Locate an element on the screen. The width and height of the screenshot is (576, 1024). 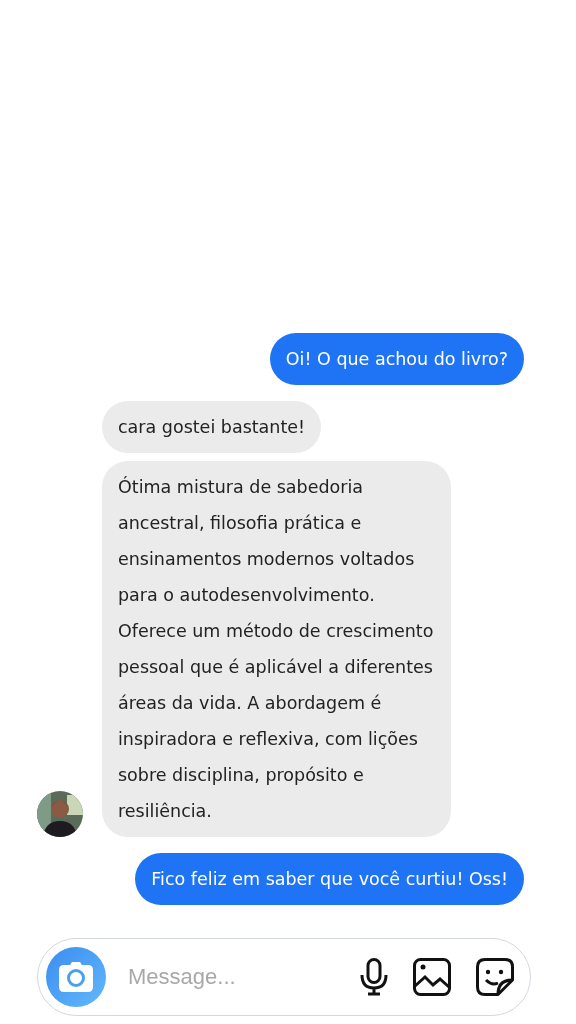
message-bubble: Oi! O que achou do livro? is located at coordinates (396, 359).